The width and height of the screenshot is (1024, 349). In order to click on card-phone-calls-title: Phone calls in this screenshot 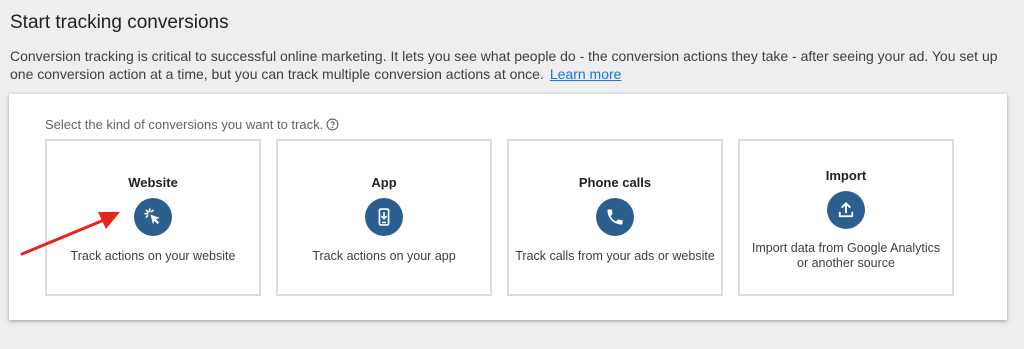, I will do `click(615, 182)`.